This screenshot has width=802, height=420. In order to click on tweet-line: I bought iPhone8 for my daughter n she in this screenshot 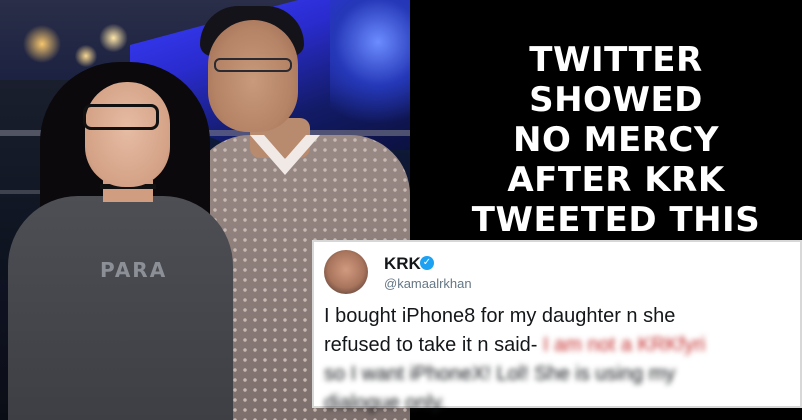, I will do `click(557, 316)`.